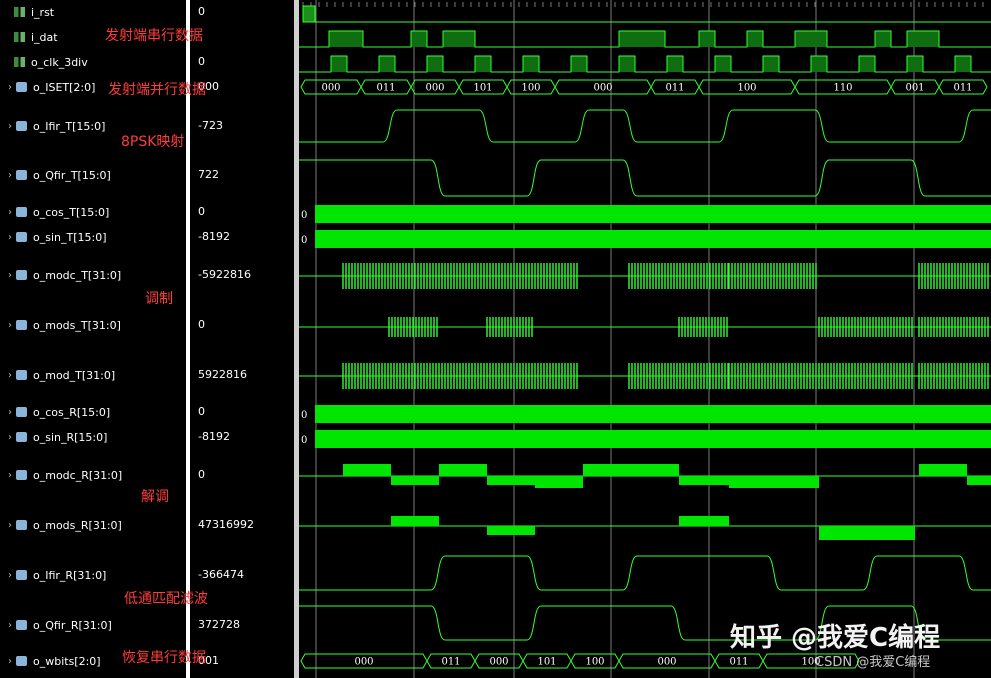 This screenshot has height=678, width=991. I want to click on signal-row: › o_sin_R[15:0], so click(55, 437).